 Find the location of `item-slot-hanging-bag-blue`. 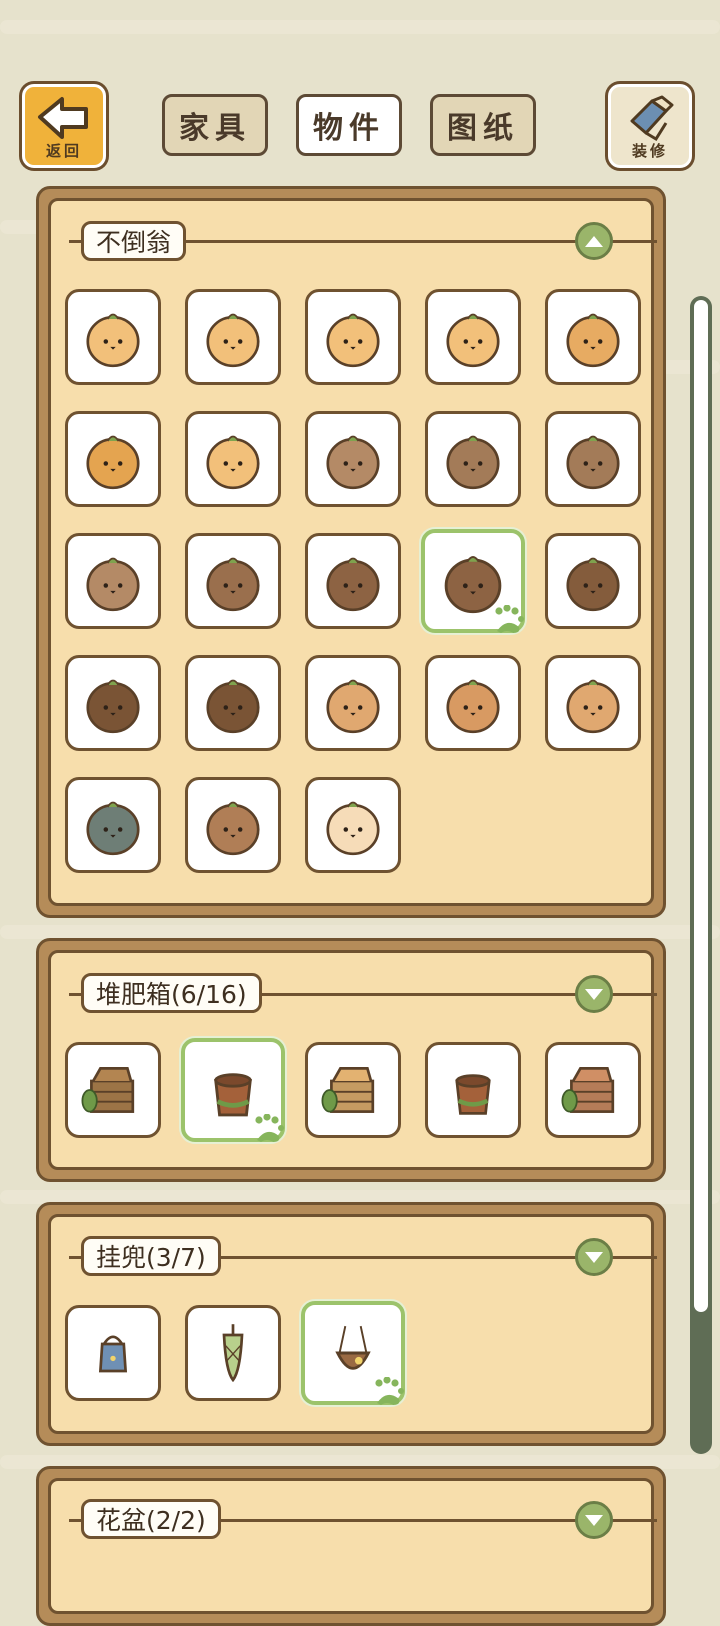

item-slot-hanging-bag-blue is located at coordinates (113, 1353).